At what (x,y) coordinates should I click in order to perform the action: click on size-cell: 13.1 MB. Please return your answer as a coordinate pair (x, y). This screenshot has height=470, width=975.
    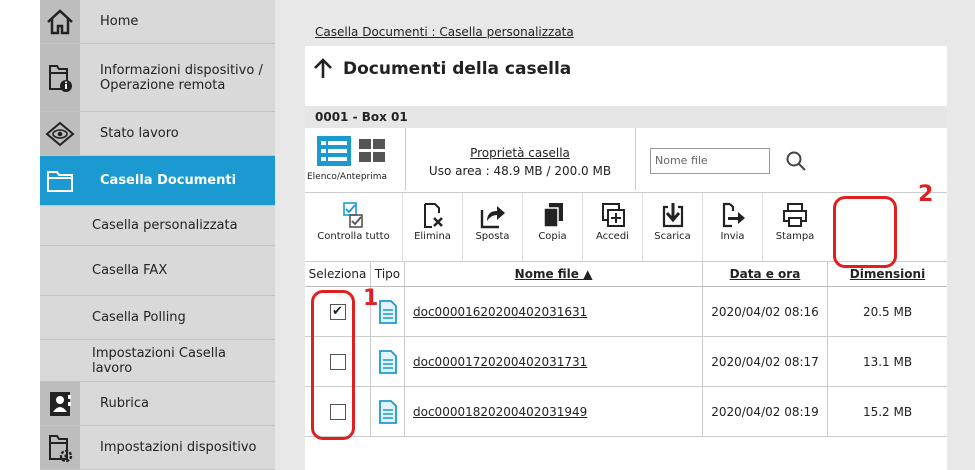
    Looking at the image, I should click on (887, 361).